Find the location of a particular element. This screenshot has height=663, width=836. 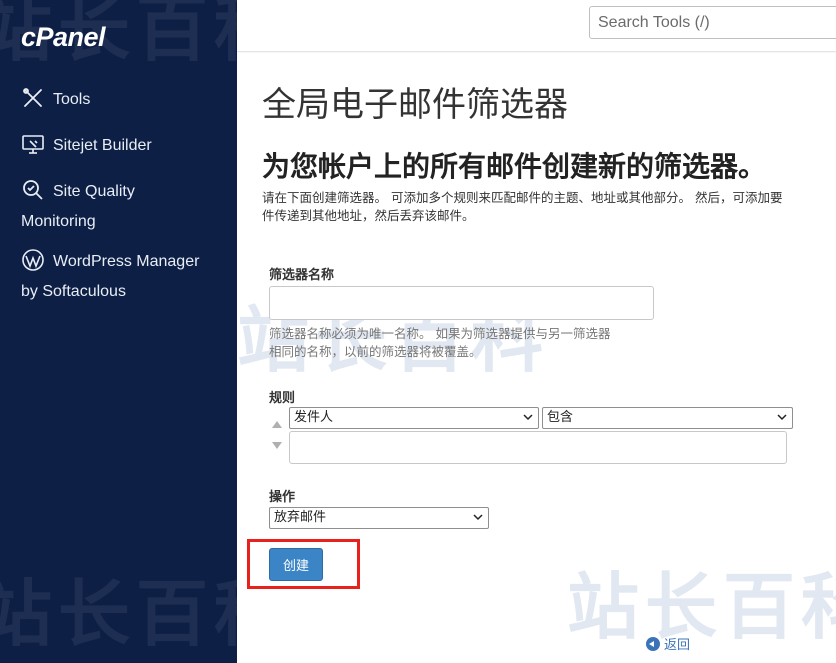

action-select: 放弃邮件 is located at coordinates (379, 518).